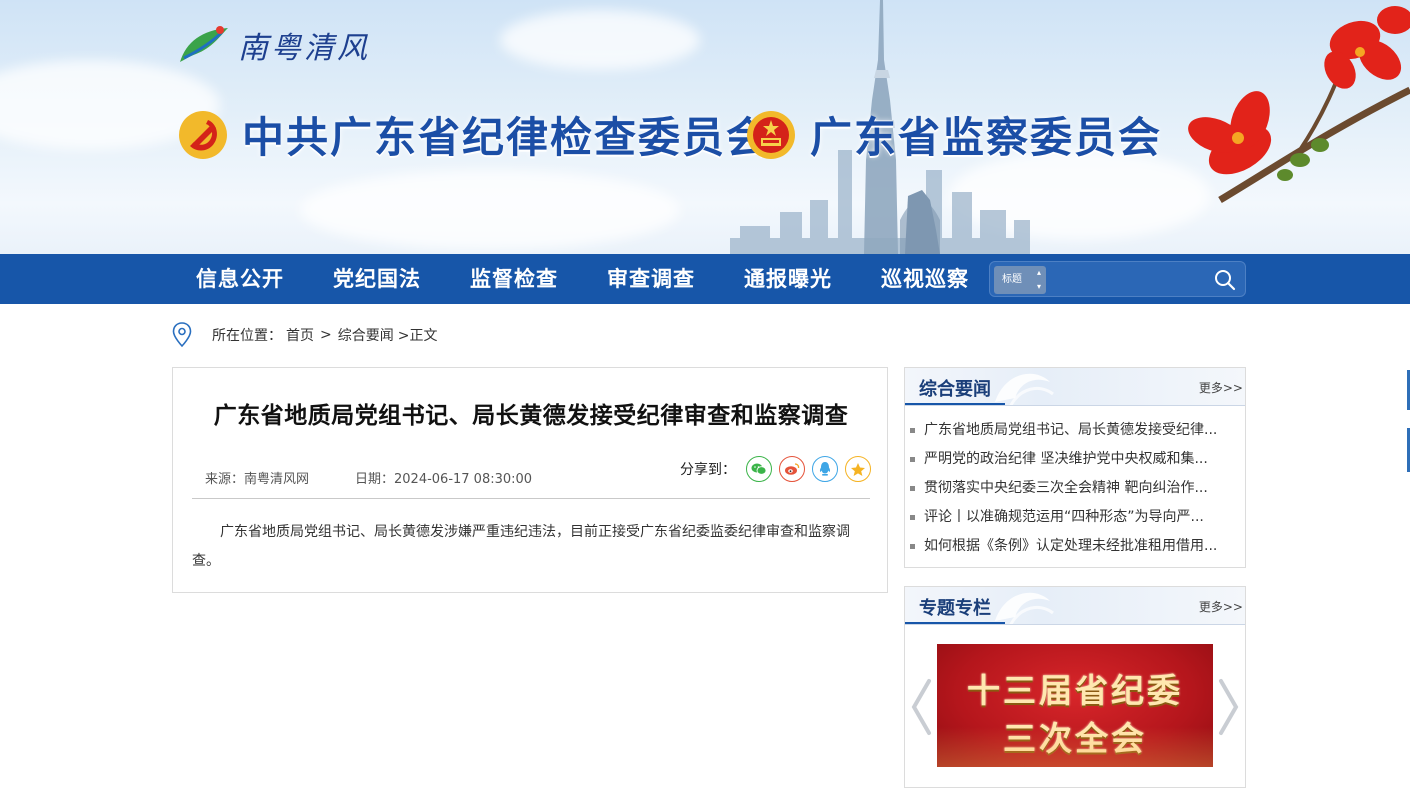  I want to click on nav-item-investigation: 审查调查, so click(651, 279).